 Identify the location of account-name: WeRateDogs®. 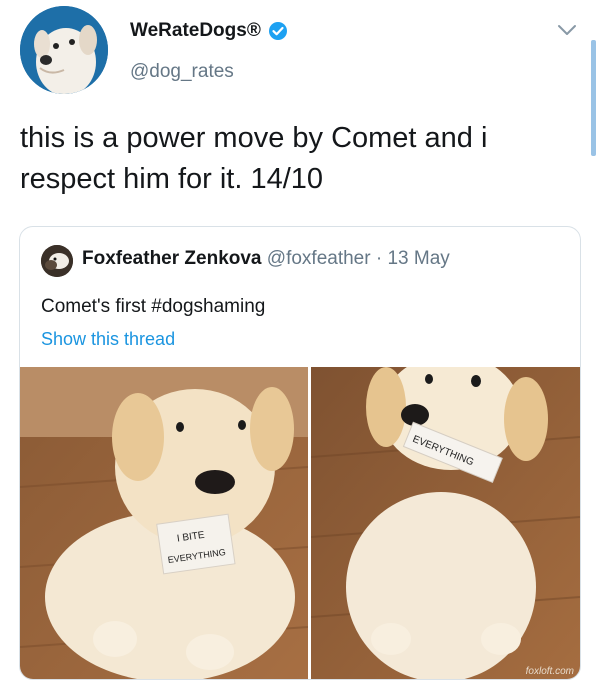
(195, 31).